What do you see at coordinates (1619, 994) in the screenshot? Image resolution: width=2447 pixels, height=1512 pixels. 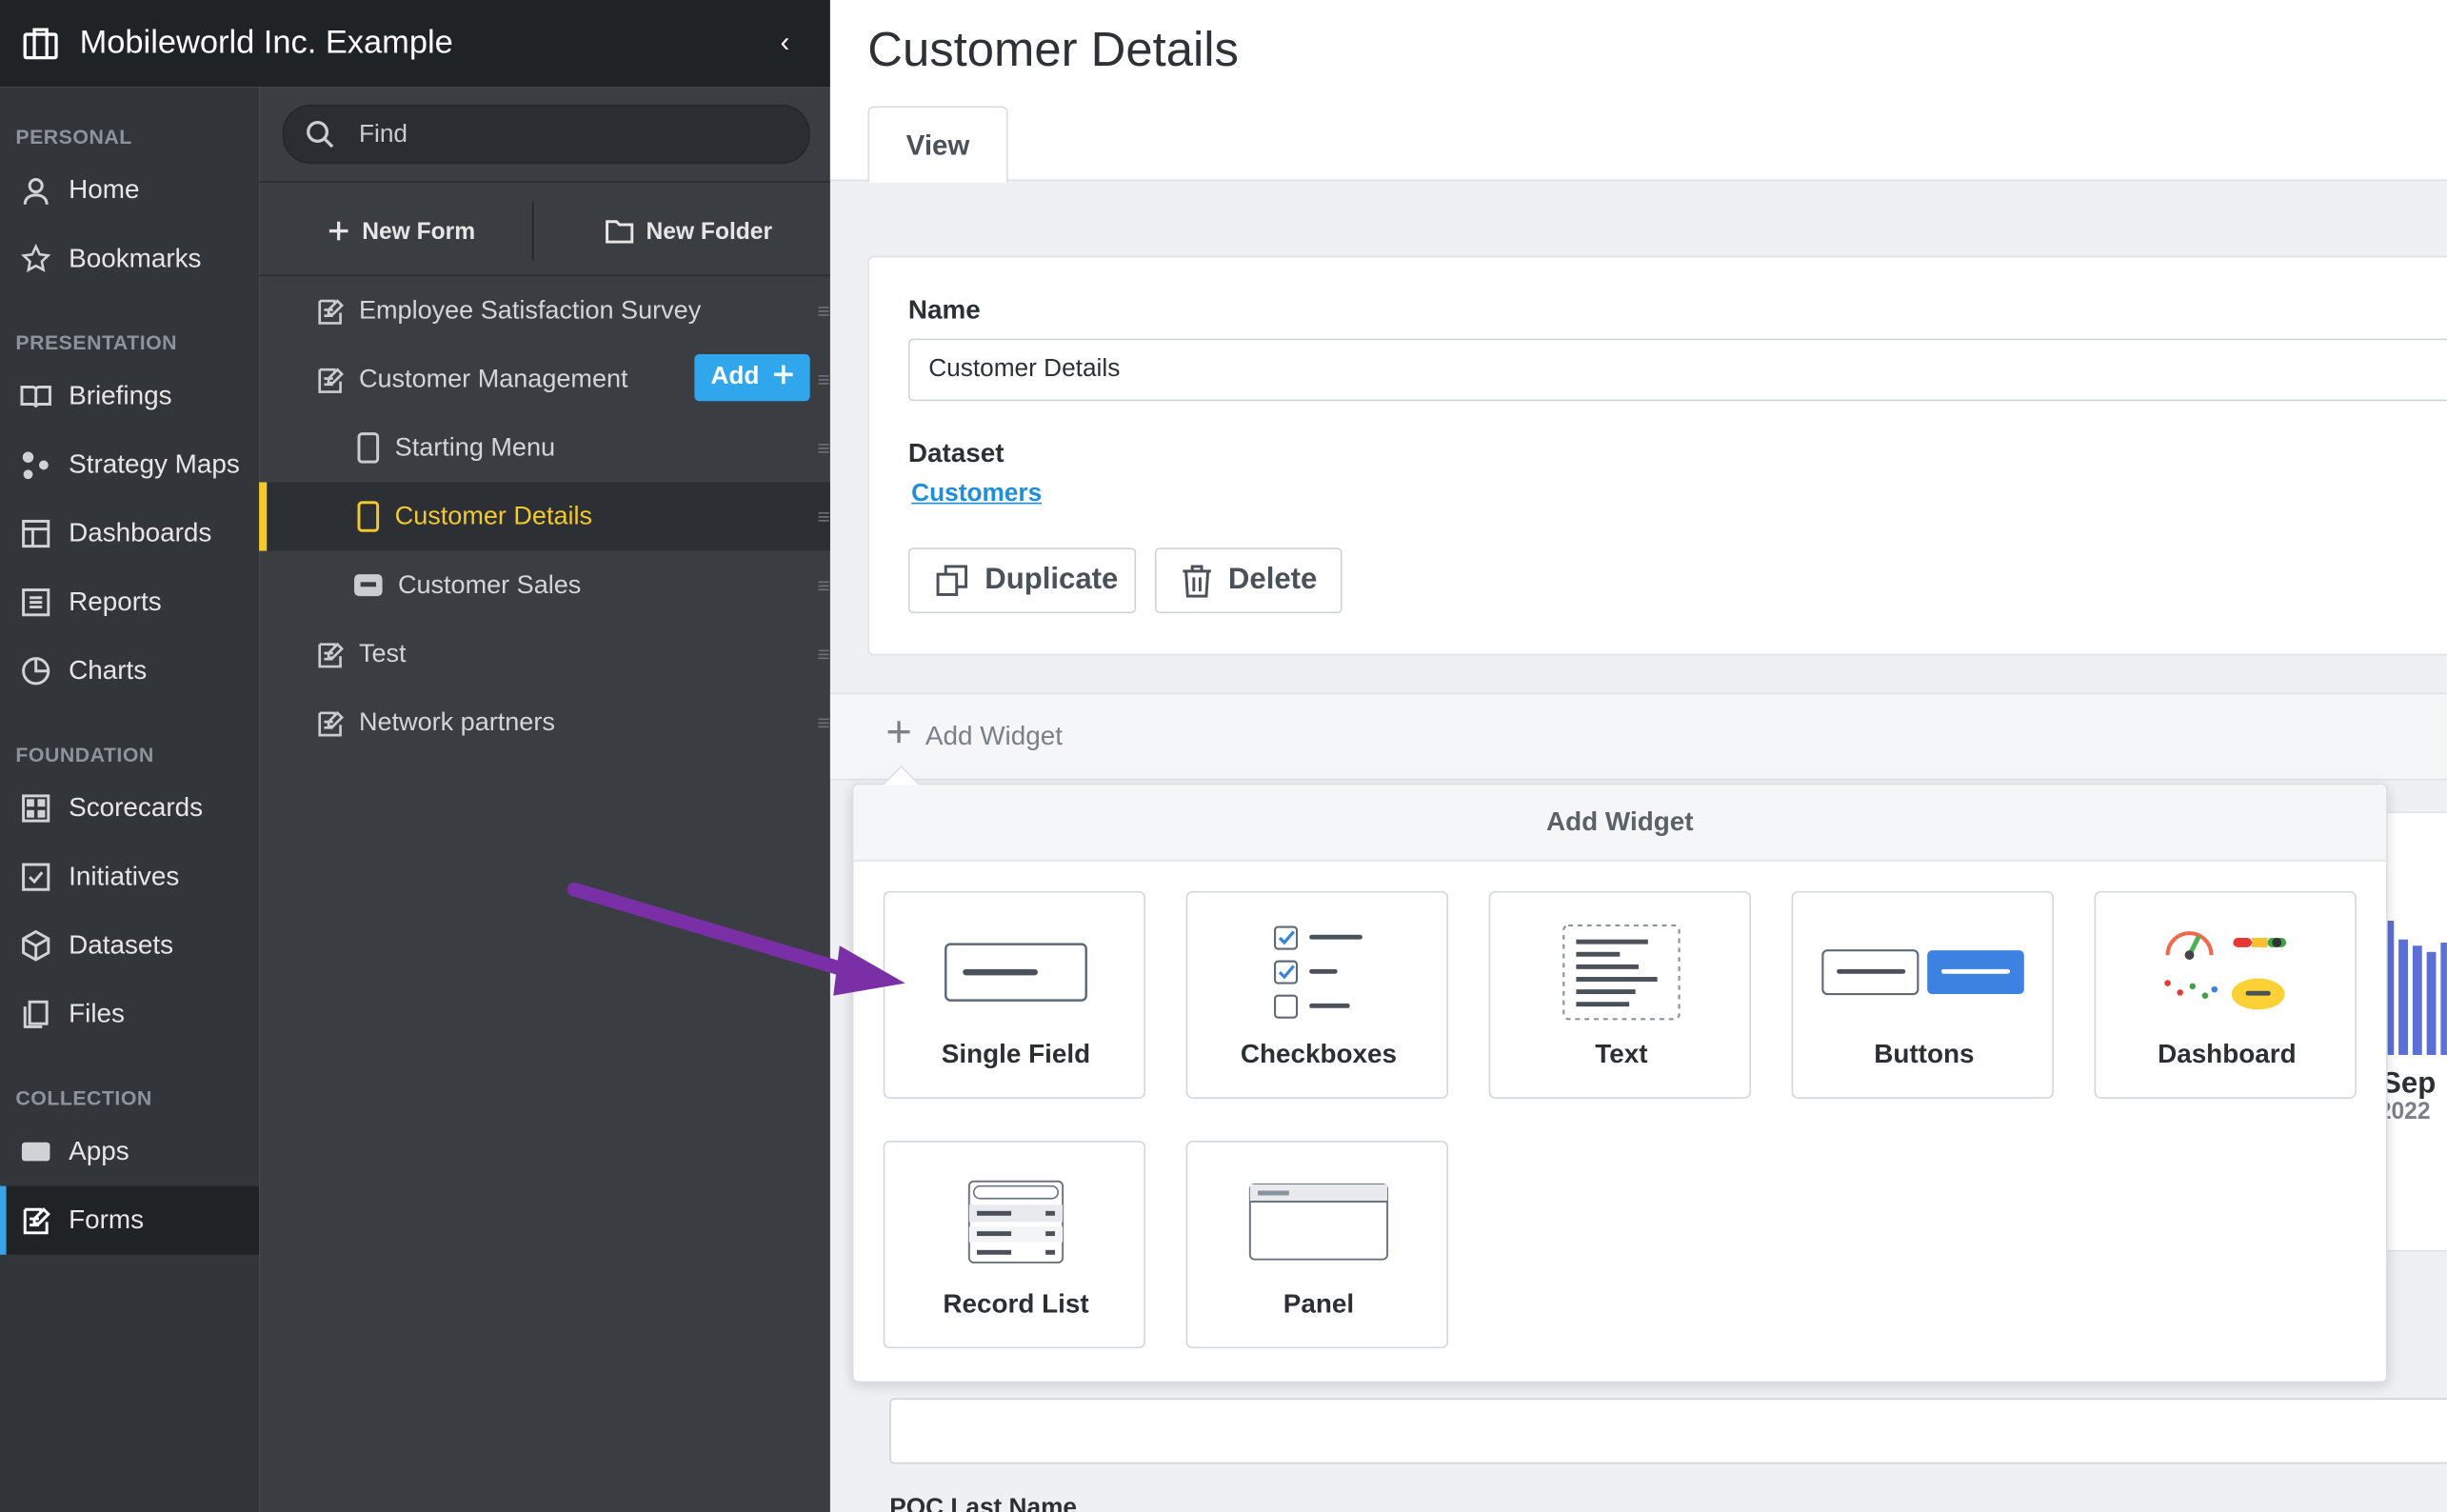 I see `widget-text: Text` at bounding box center [1619, 994].